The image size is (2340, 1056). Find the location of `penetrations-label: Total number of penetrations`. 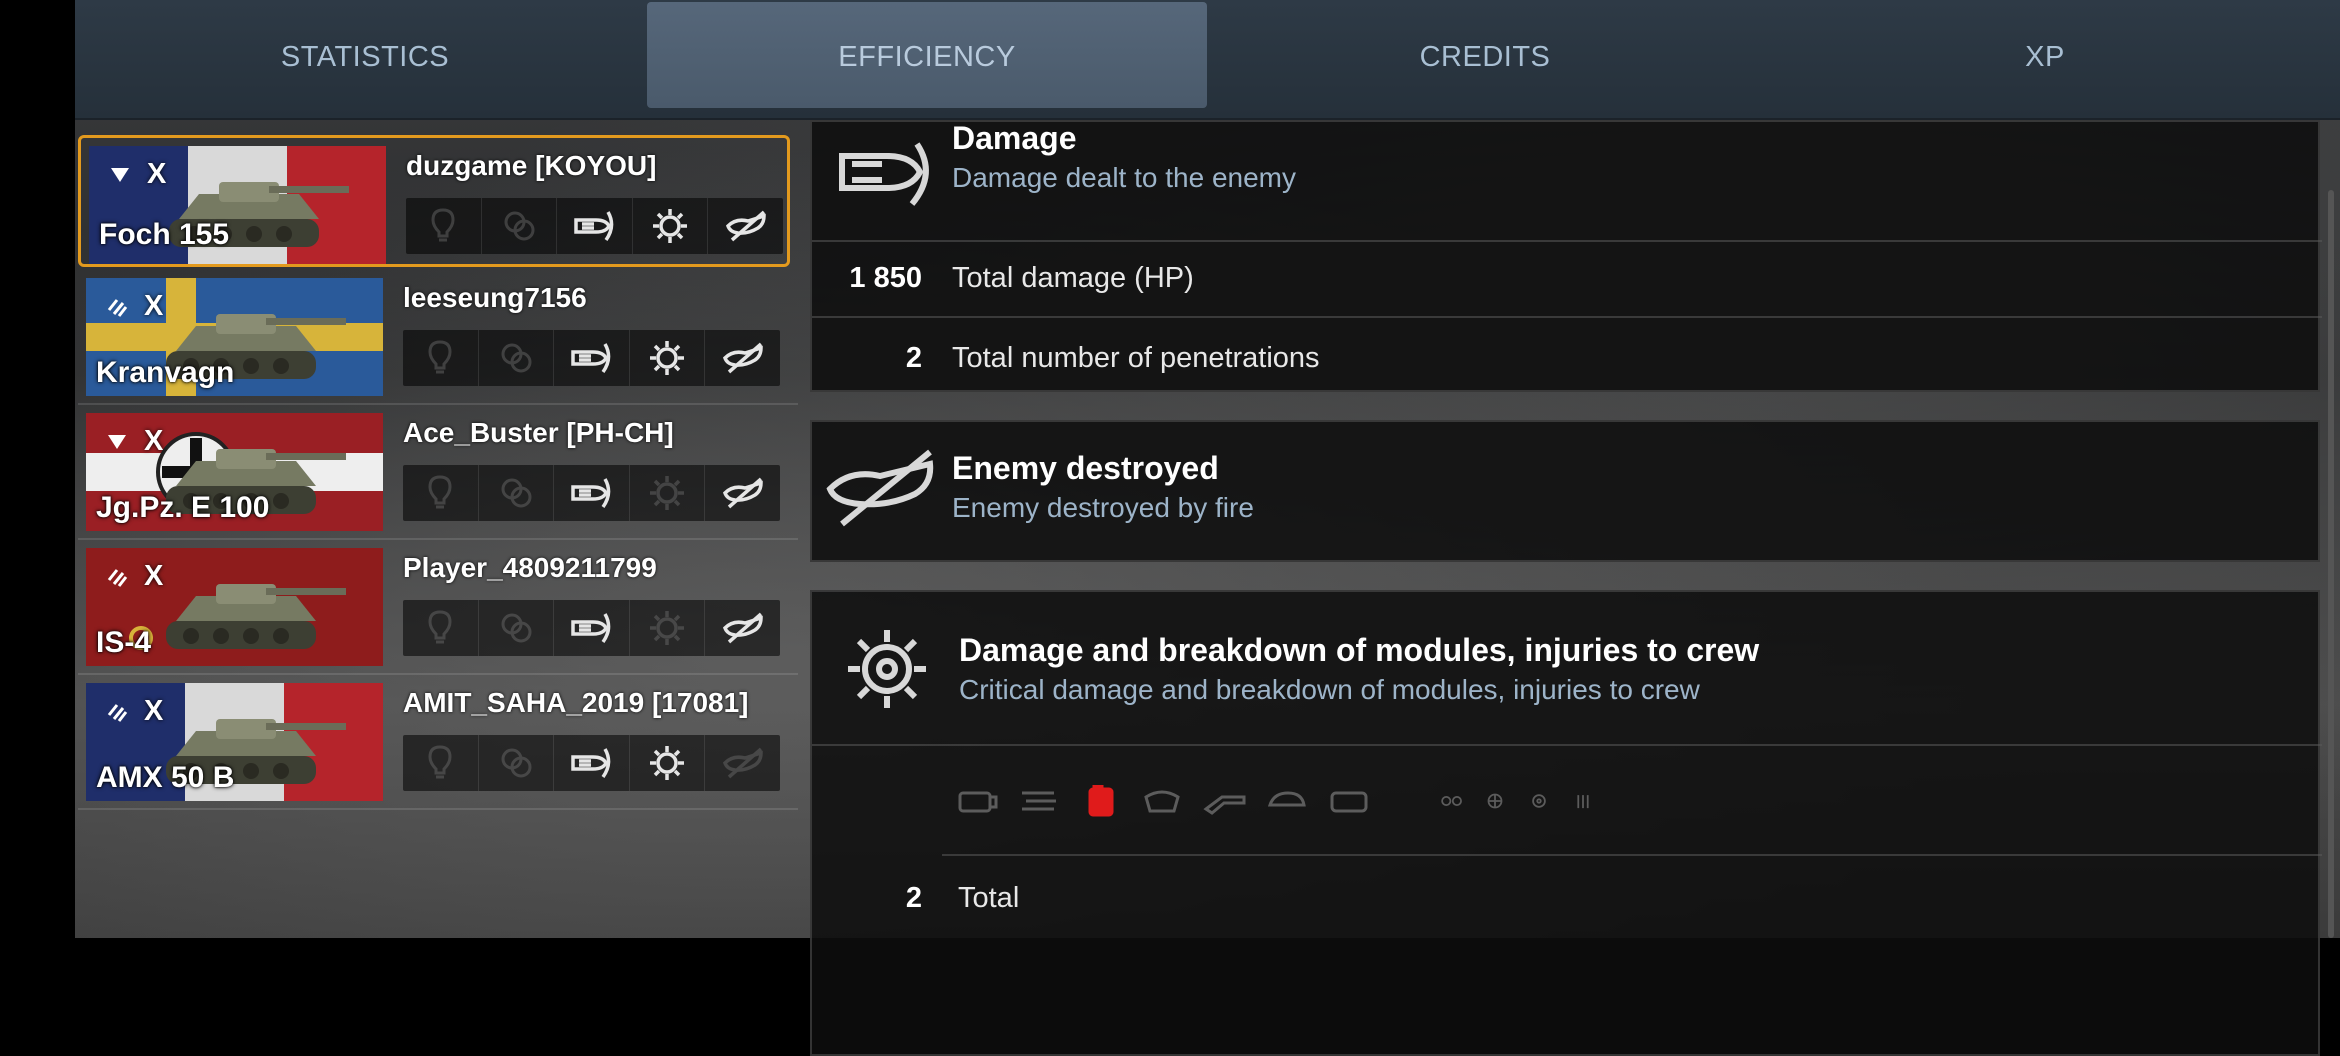

penetrations-label: Total number of penetrations is located at coordinates (1136, 358).